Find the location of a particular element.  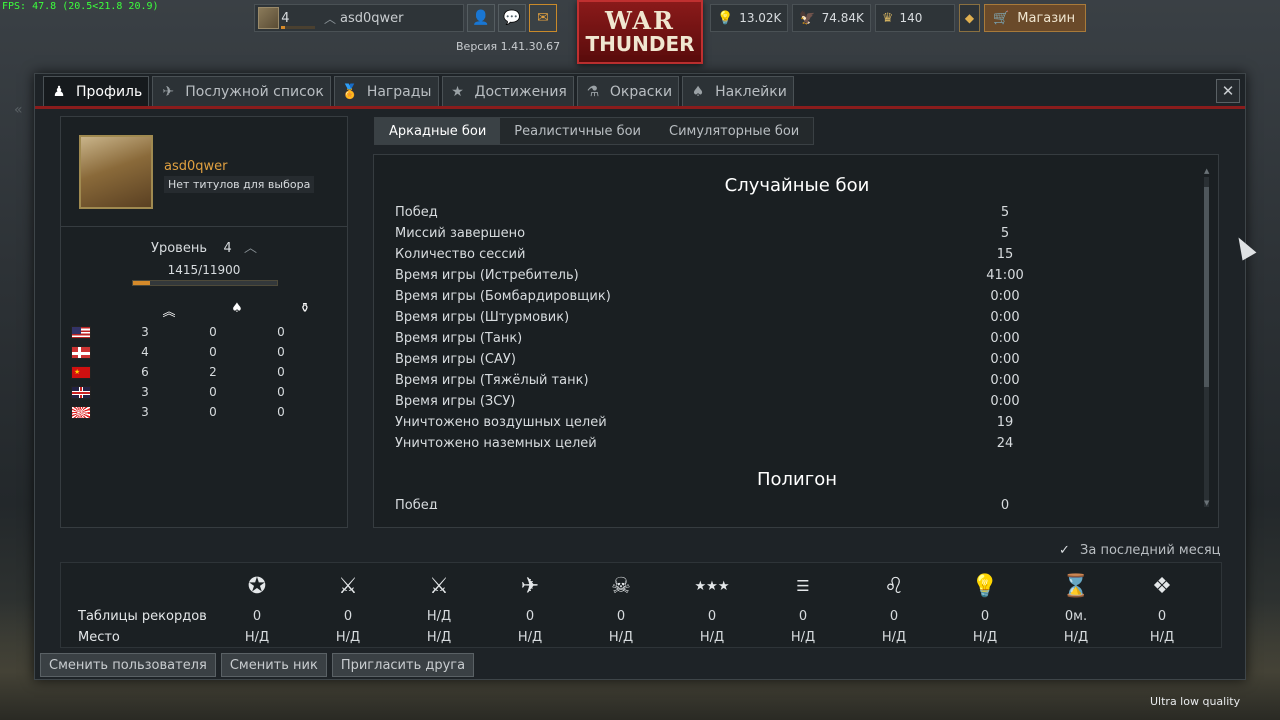

premium-diamond-icon: ◆ is located at coordinates (969, 18).